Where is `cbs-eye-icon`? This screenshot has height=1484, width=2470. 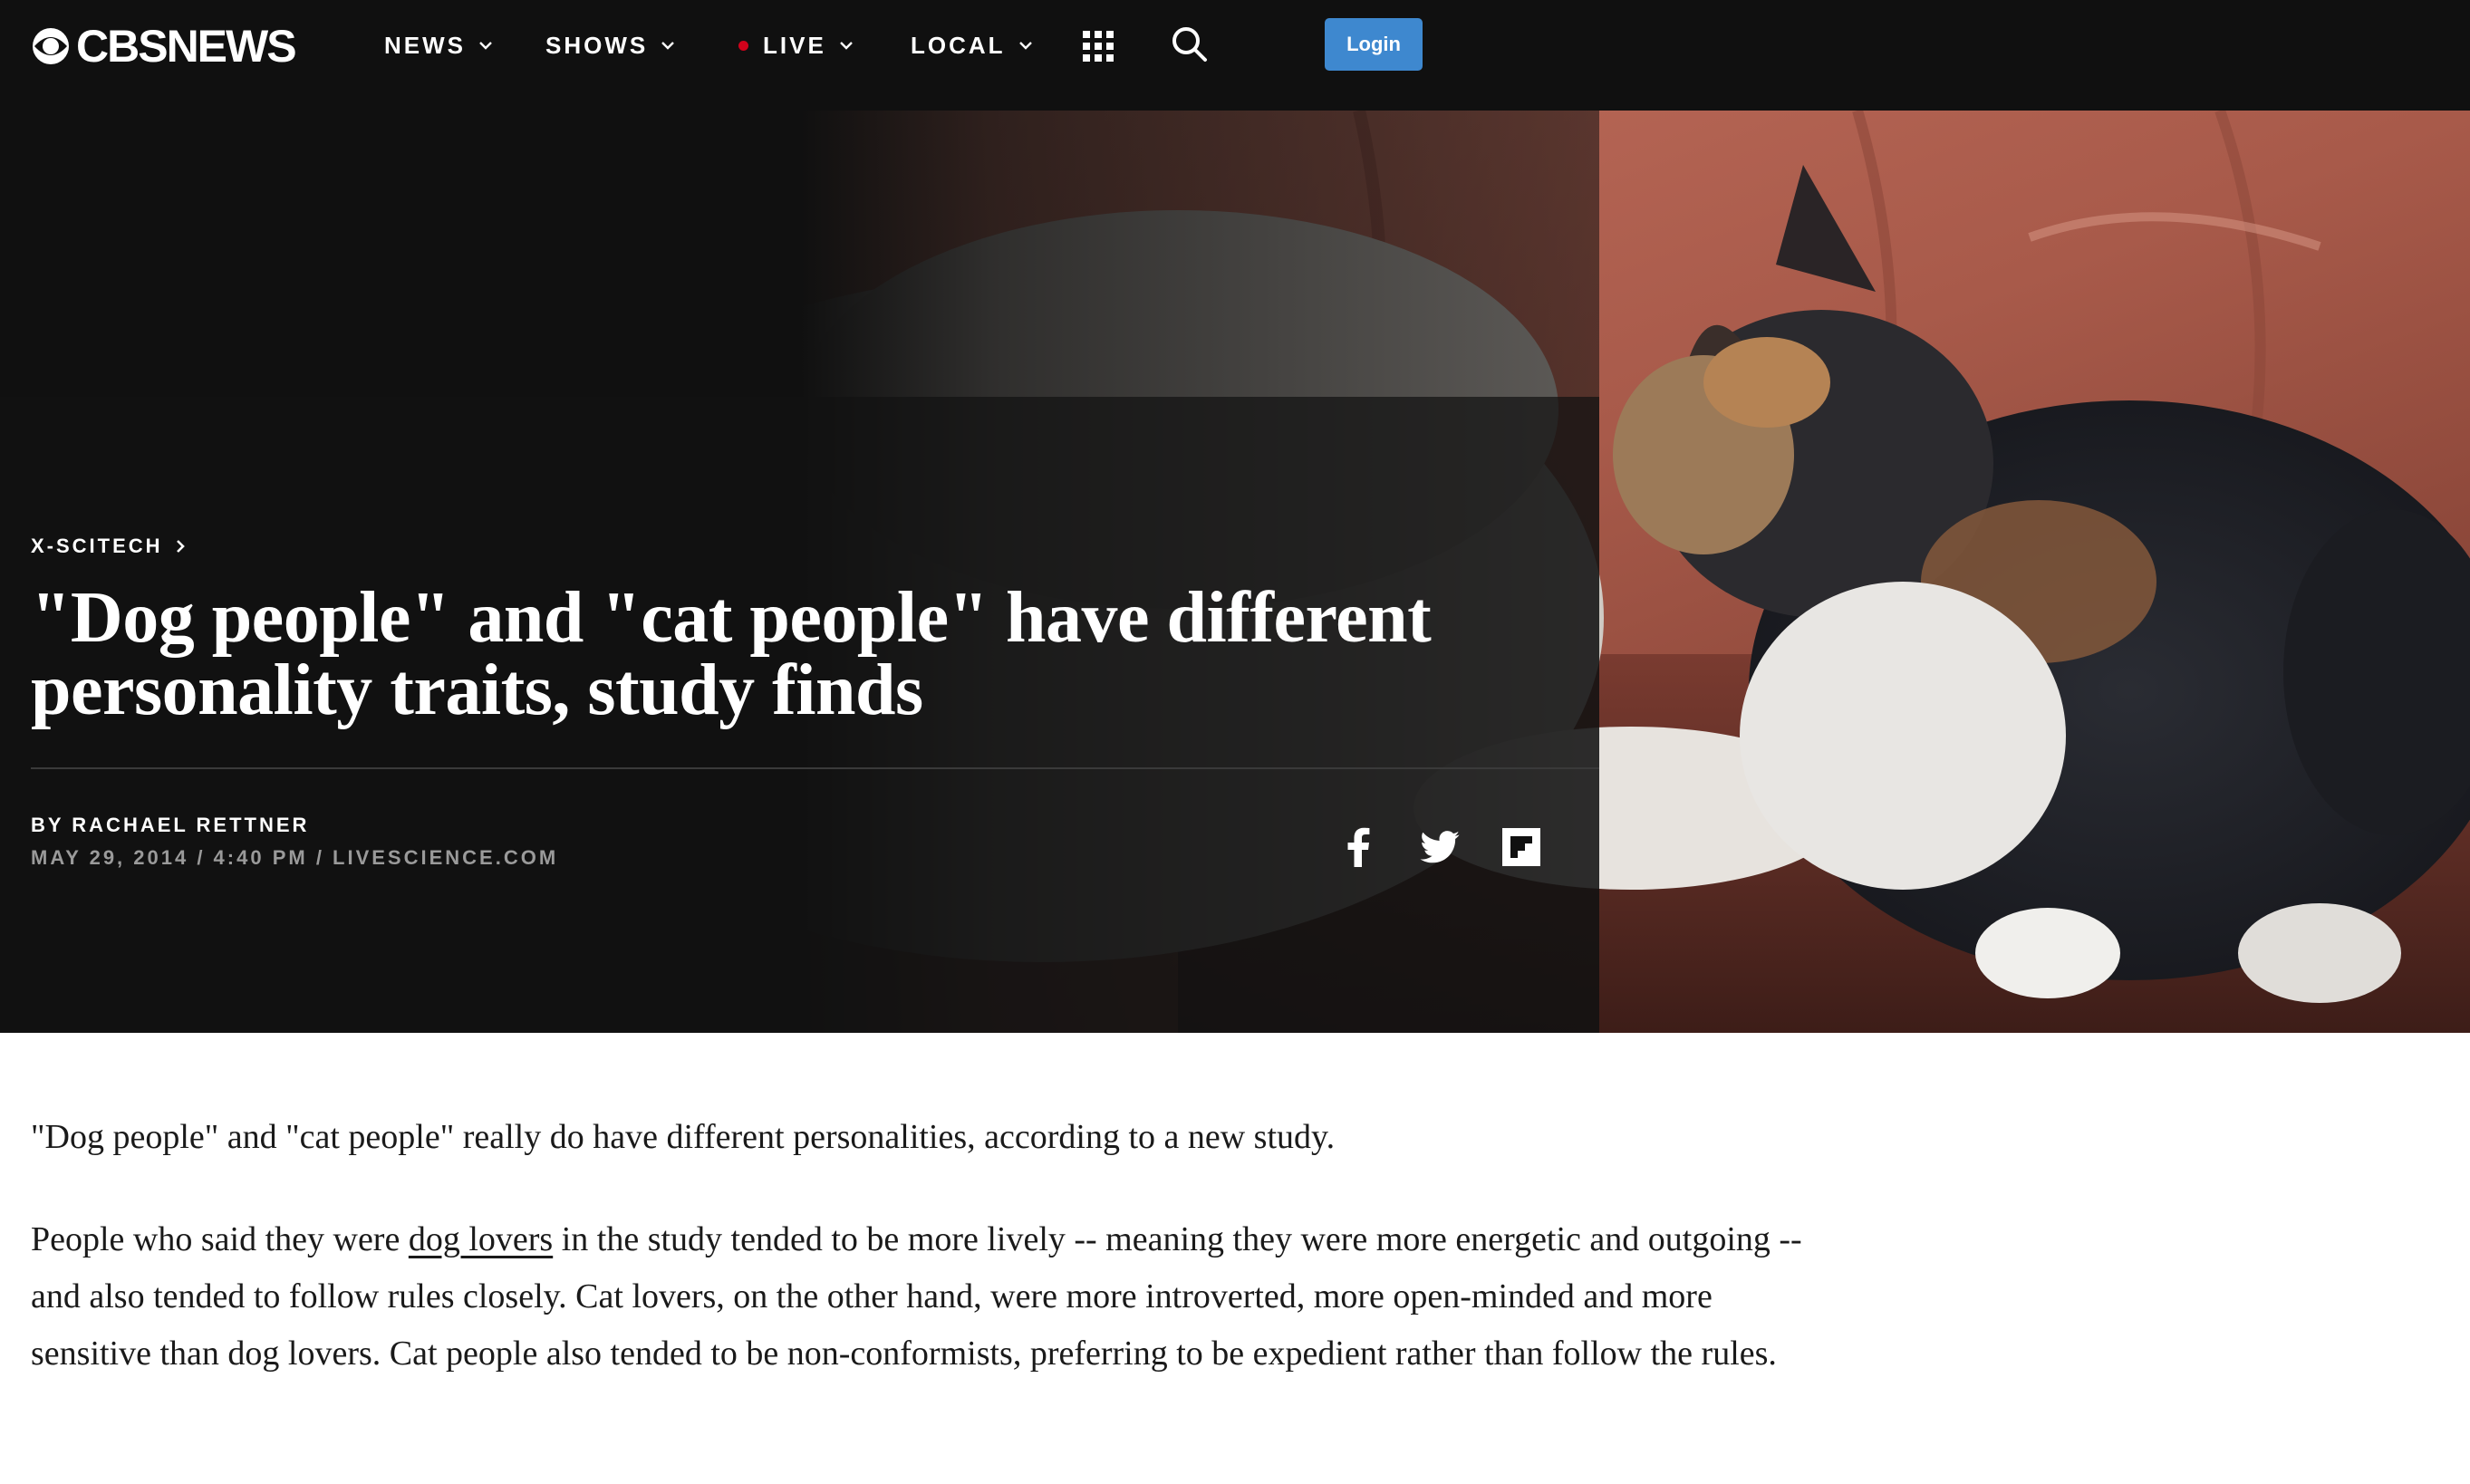 cbs-eye-icon is located at coordinates (51, 46).